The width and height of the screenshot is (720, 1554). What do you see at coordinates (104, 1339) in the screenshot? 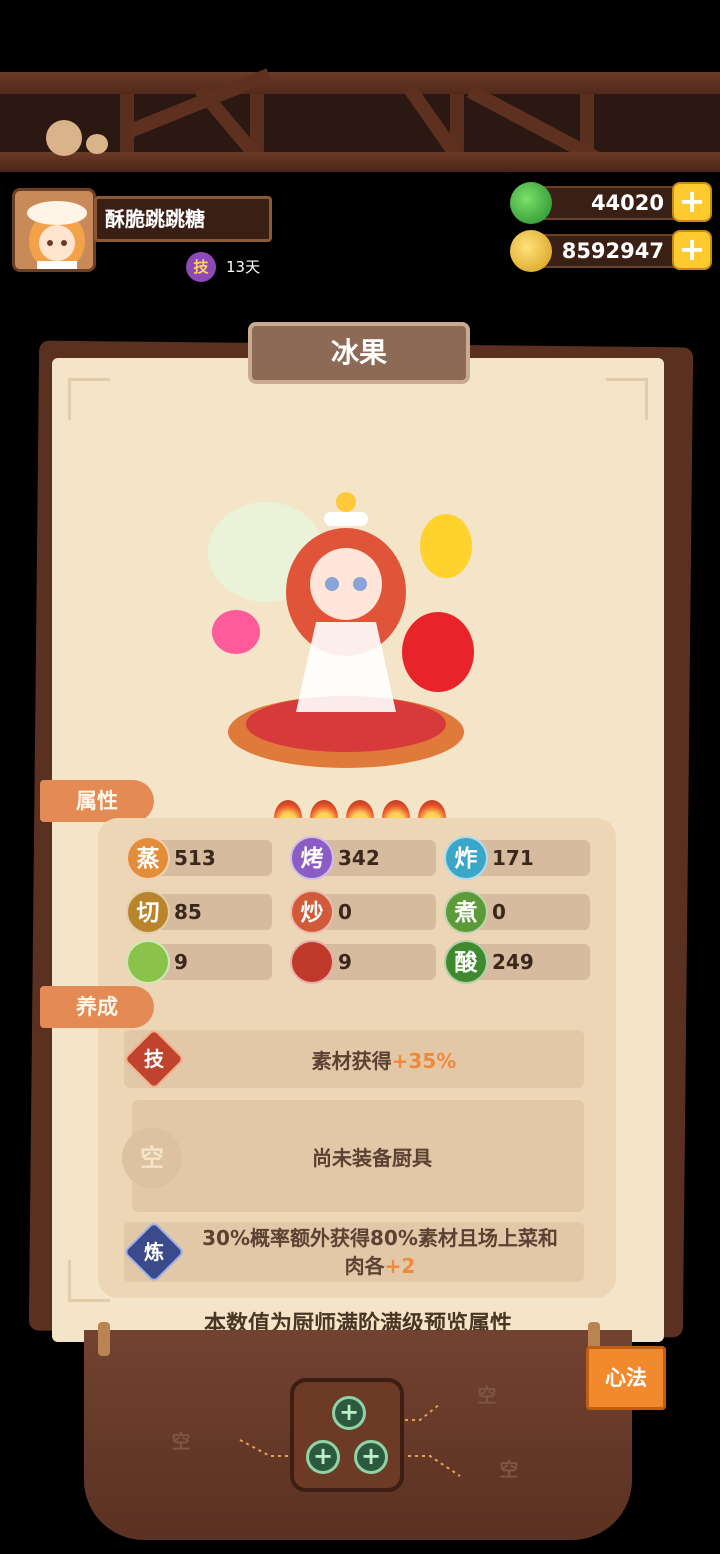
I see `scroll-pin` at bounding box center [104, 1339].